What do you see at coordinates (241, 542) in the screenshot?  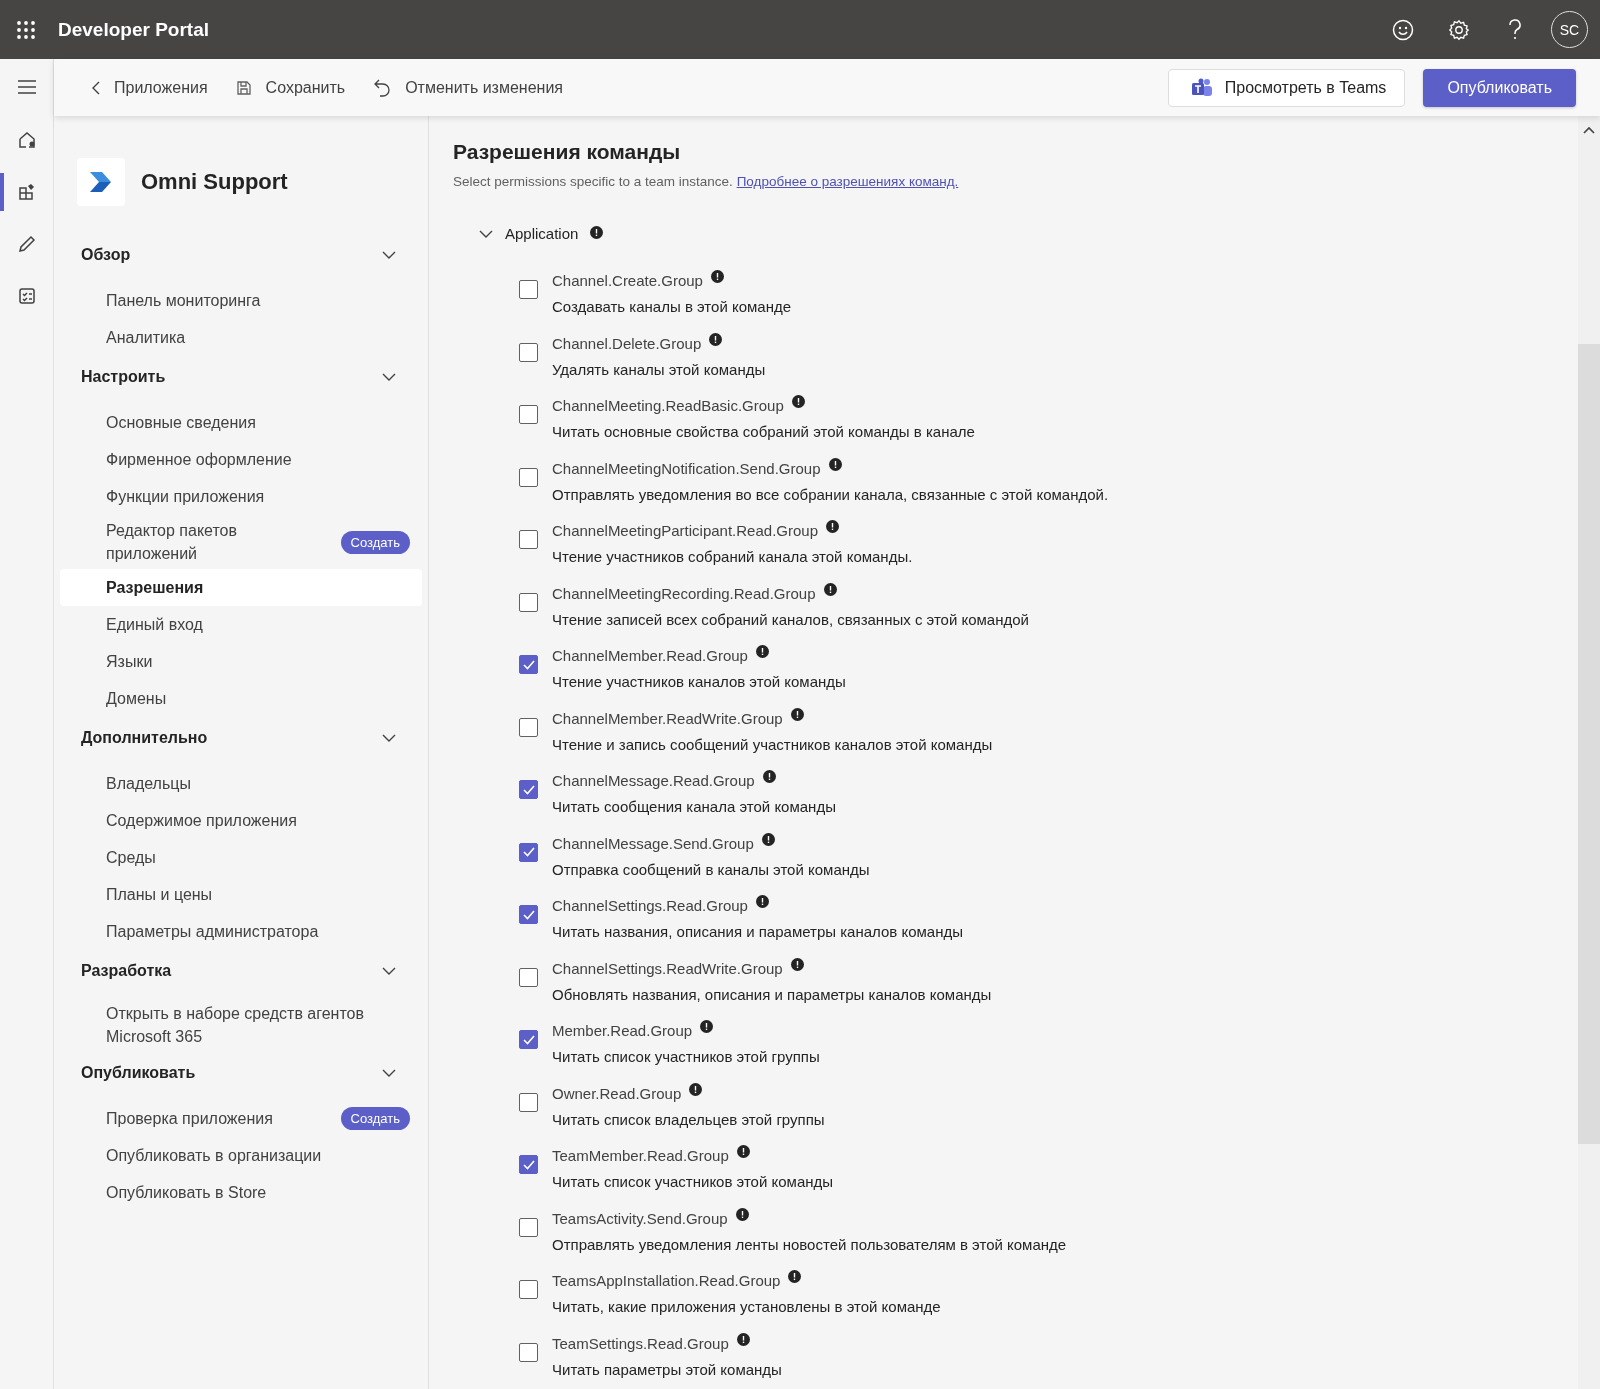 I see `sidebar-item: Редактор пакетов приложений Создать` at bounding box center [241, 542].